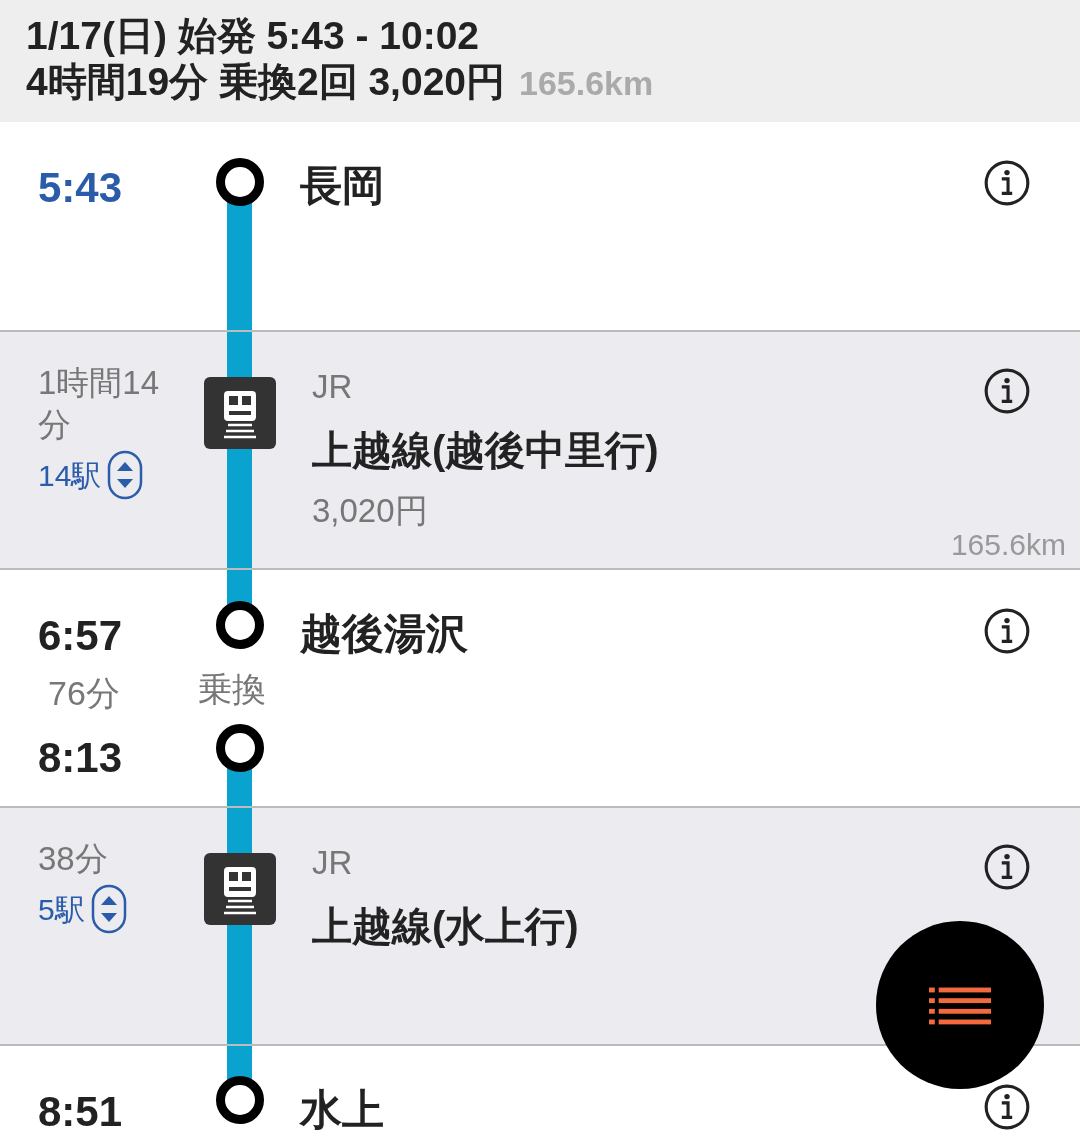  What do you see at coordinates (384, 634) in the screenshot?
I see `station-name: 越後湯沢` at bounding box center [384, 634].